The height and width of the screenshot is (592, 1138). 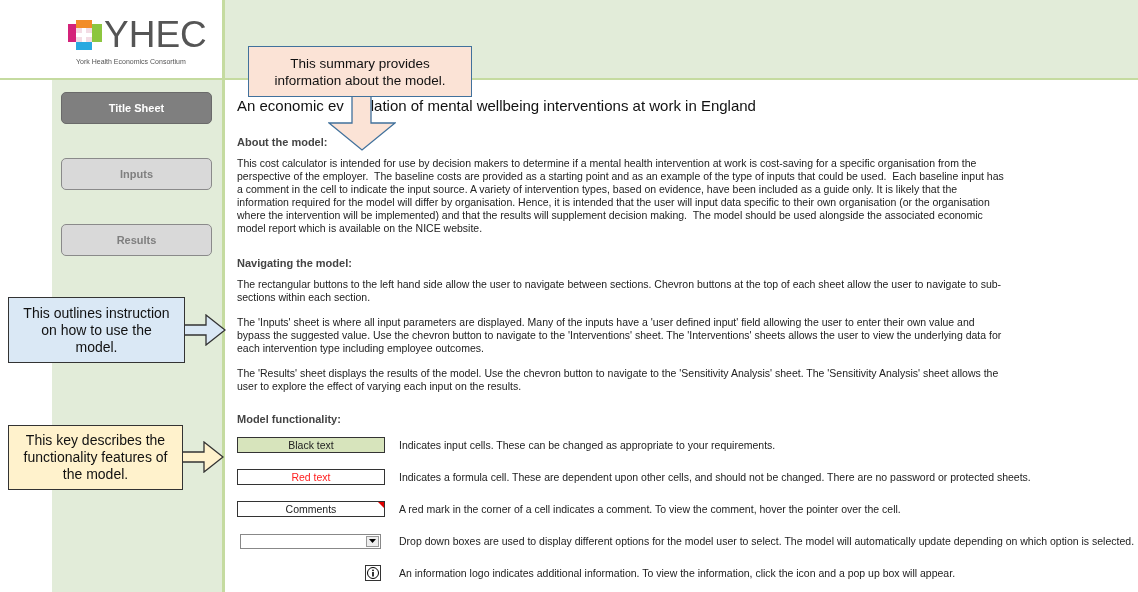 What do you see at coordinates (289, 419) in the screenshot?
I see `section-heading: Model functionality:` at bounding box center [289, 419].